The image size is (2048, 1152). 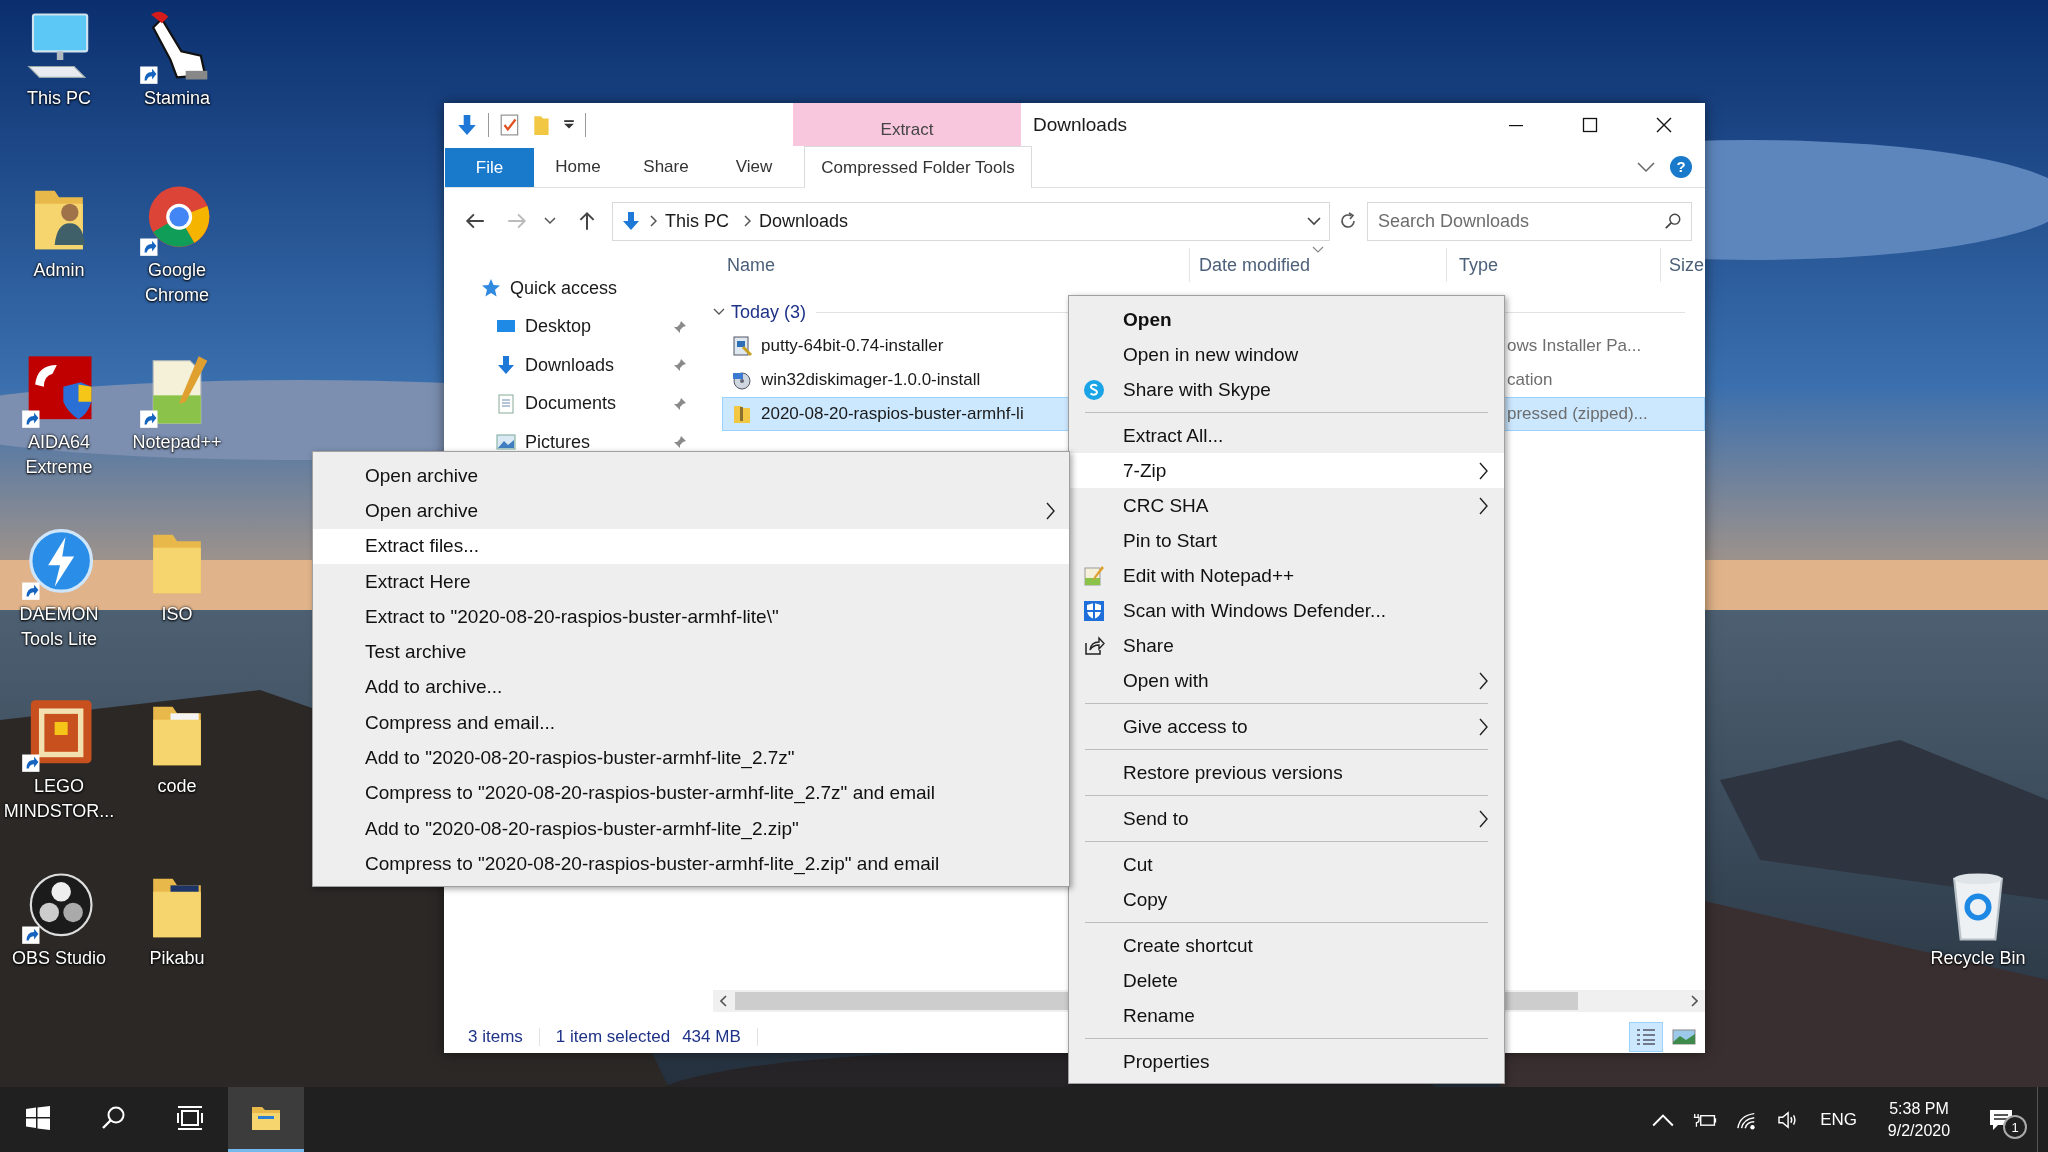 What do you see at coordinates (489, 167) in the screenshot?
I see `ribbon-tab: File` at bounding box center [489, 167].